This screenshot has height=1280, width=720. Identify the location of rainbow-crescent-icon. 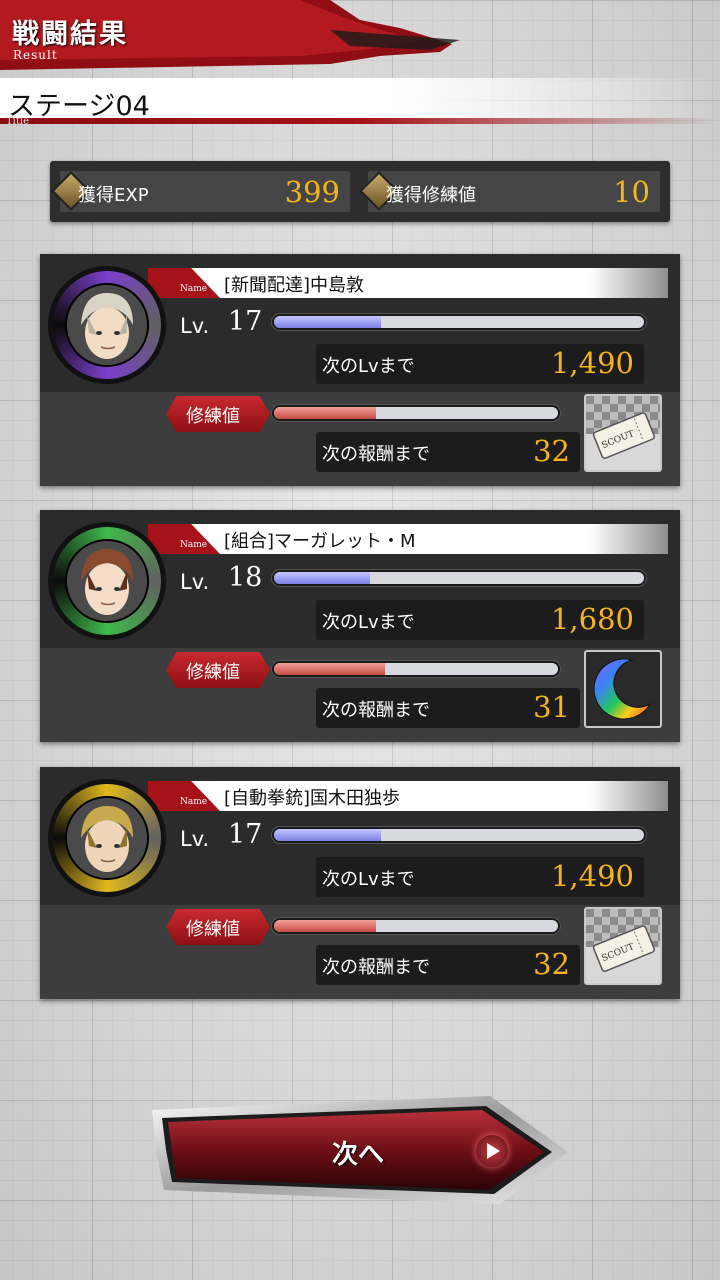
(623, 689).